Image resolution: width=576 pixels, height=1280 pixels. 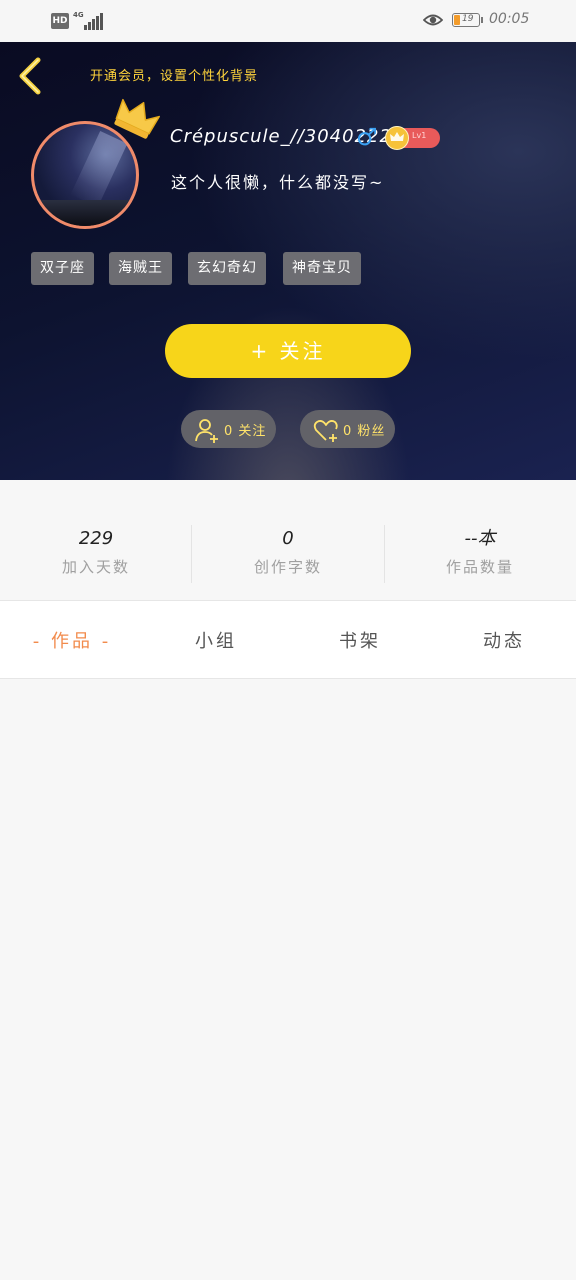 What do you see at coordinates (206, 431) in the screenshot?
I see `user-add-icon` at bounding box center [206, 431].